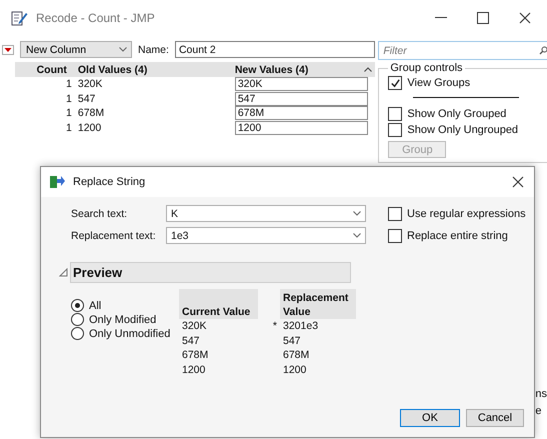  Describe the element at coordinates (543, 50) in the screenshot. I see `search-icon` at that location.